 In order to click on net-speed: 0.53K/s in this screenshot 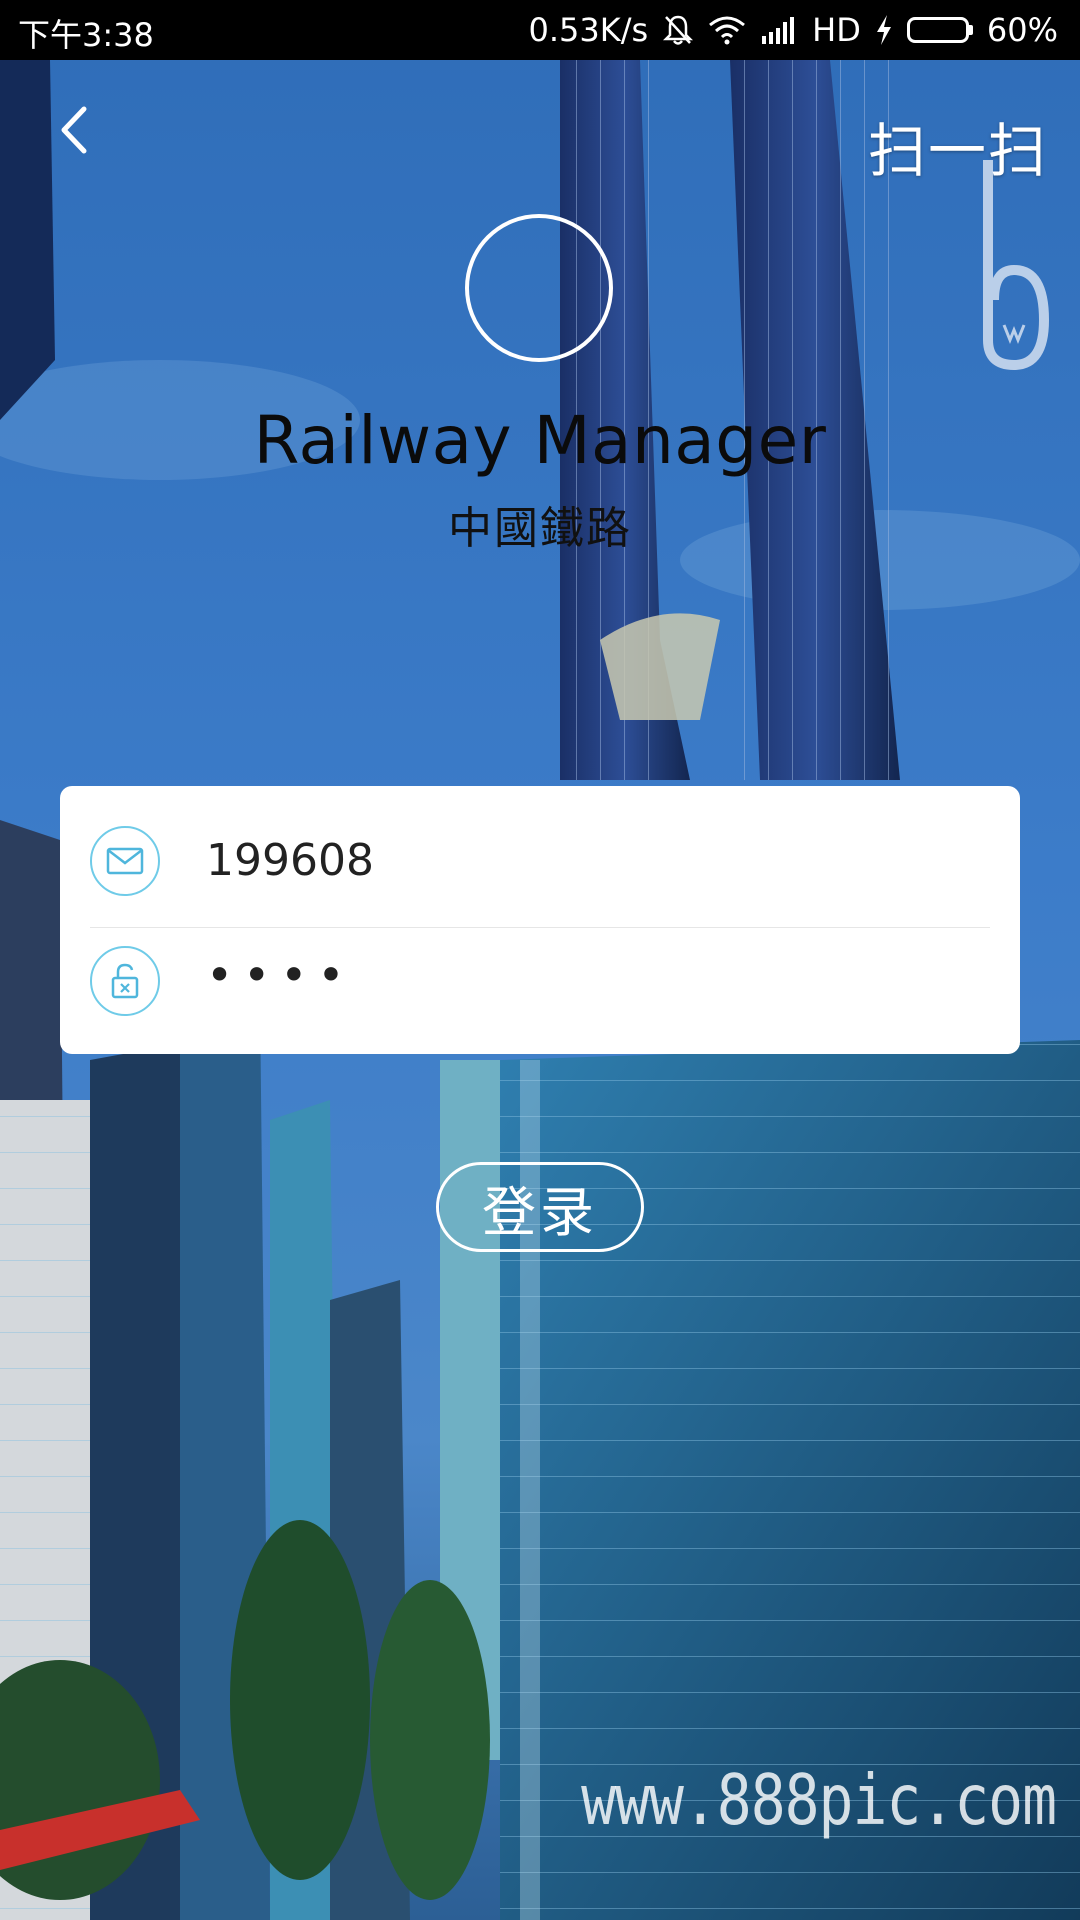, I will do `click(588, 30)`.